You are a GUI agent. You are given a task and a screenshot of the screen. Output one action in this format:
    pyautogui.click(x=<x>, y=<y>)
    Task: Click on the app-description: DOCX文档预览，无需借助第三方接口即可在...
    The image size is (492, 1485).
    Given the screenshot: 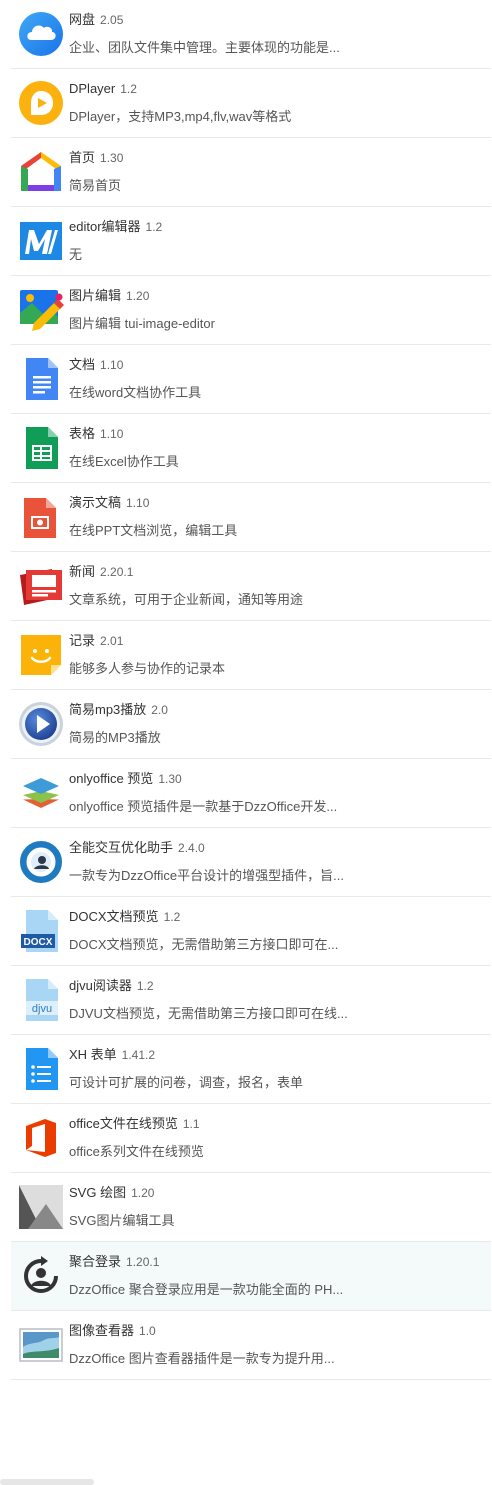 What is the action you would take?
    pyautogui.click(x=204, y=944)
    